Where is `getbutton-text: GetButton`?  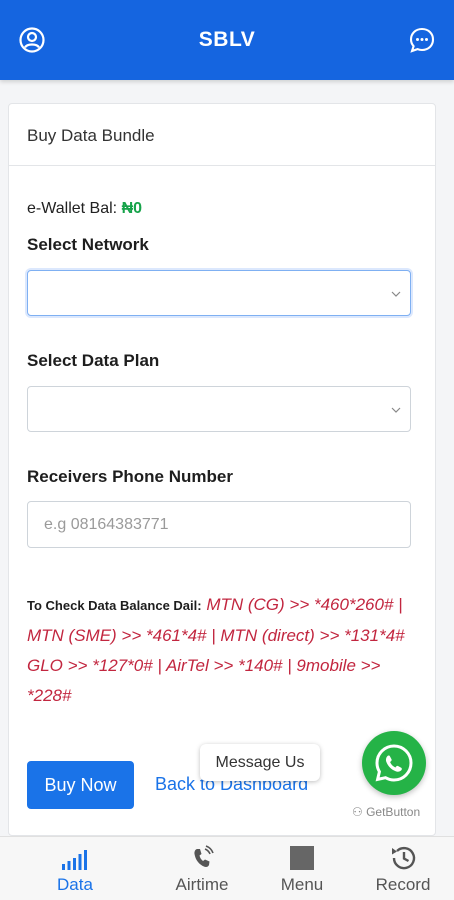
getbutton-text: GetButton is located at coordinates (393, 812).